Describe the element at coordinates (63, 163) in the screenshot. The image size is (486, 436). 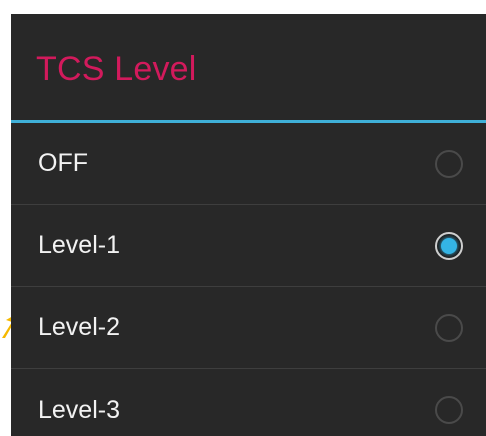
I see `option-label: OFF` at that location.